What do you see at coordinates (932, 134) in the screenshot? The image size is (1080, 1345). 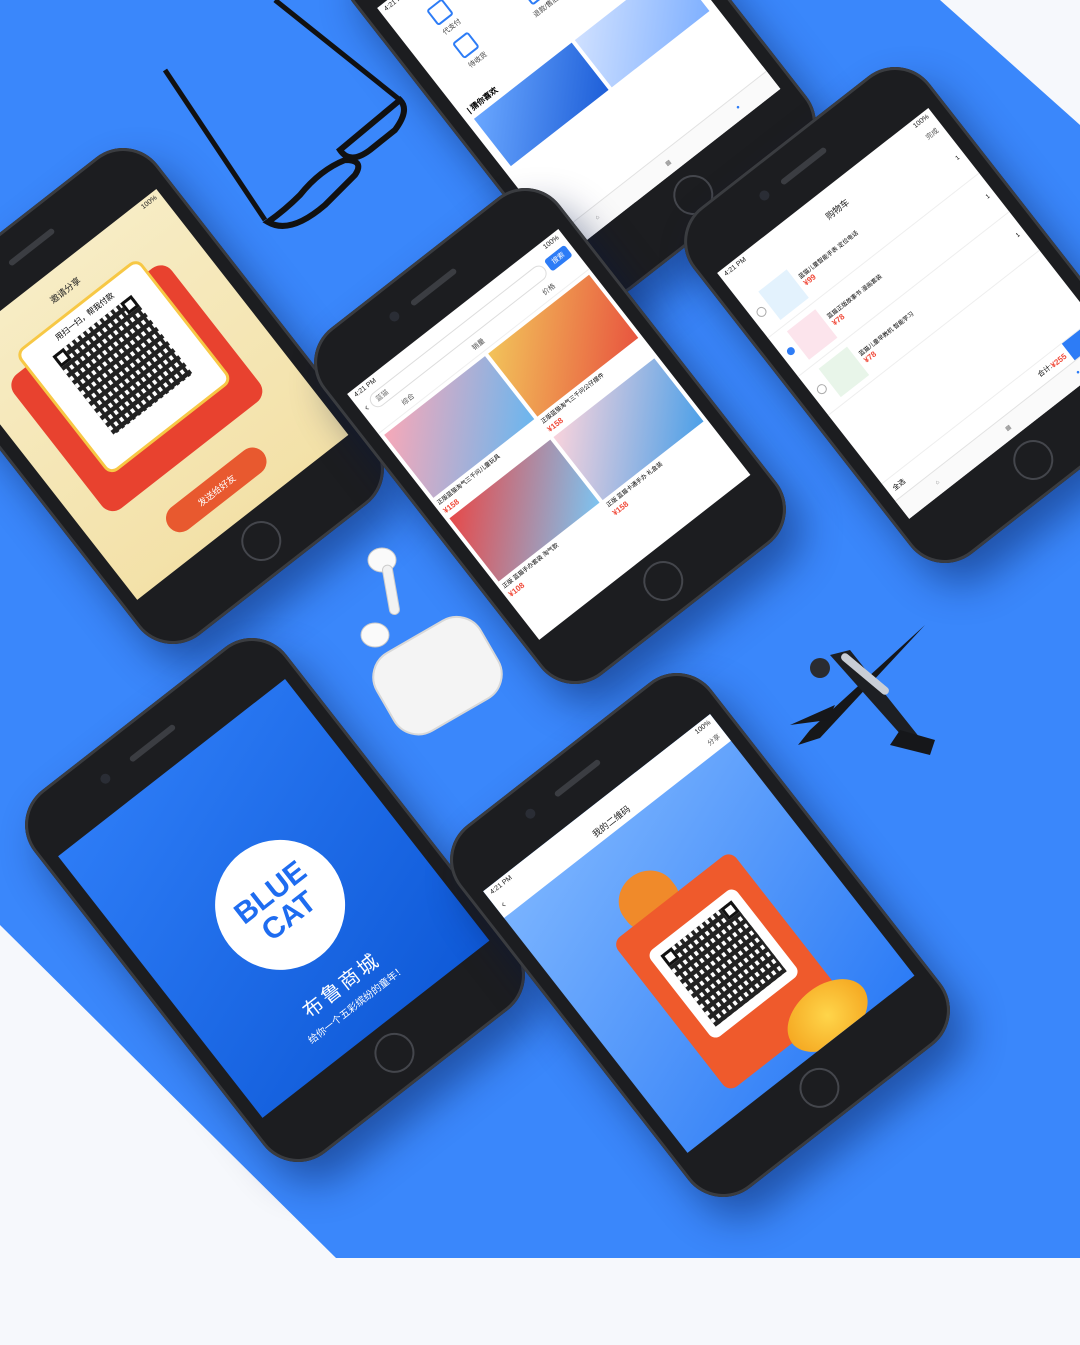 I see `edit-button: 完成` at bounding box center [932, 134].